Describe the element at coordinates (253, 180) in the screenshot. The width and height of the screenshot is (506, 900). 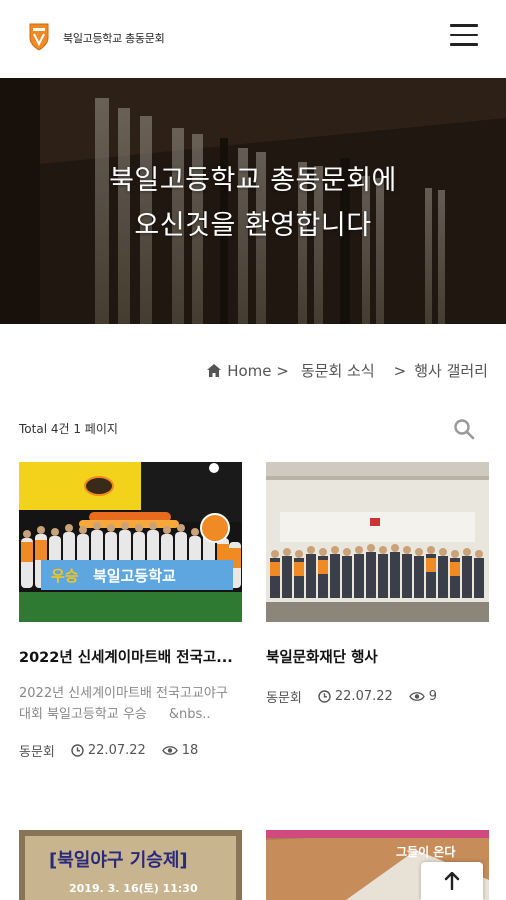
I see `hero-line-1: 북일고등학교 총동문회에` at that location.